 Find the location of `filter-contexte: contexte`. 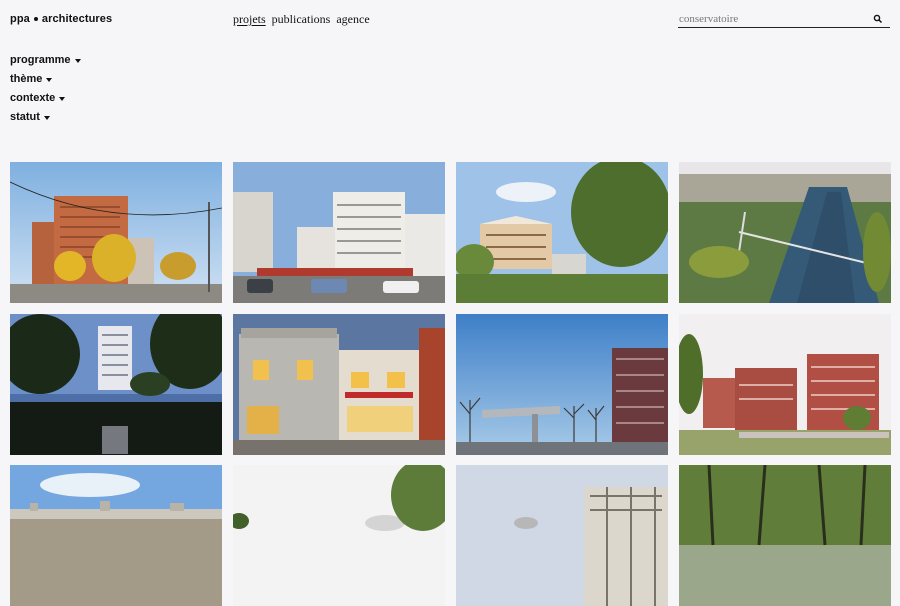

filter-contexte: contexte is located at coordinates (45, 98).